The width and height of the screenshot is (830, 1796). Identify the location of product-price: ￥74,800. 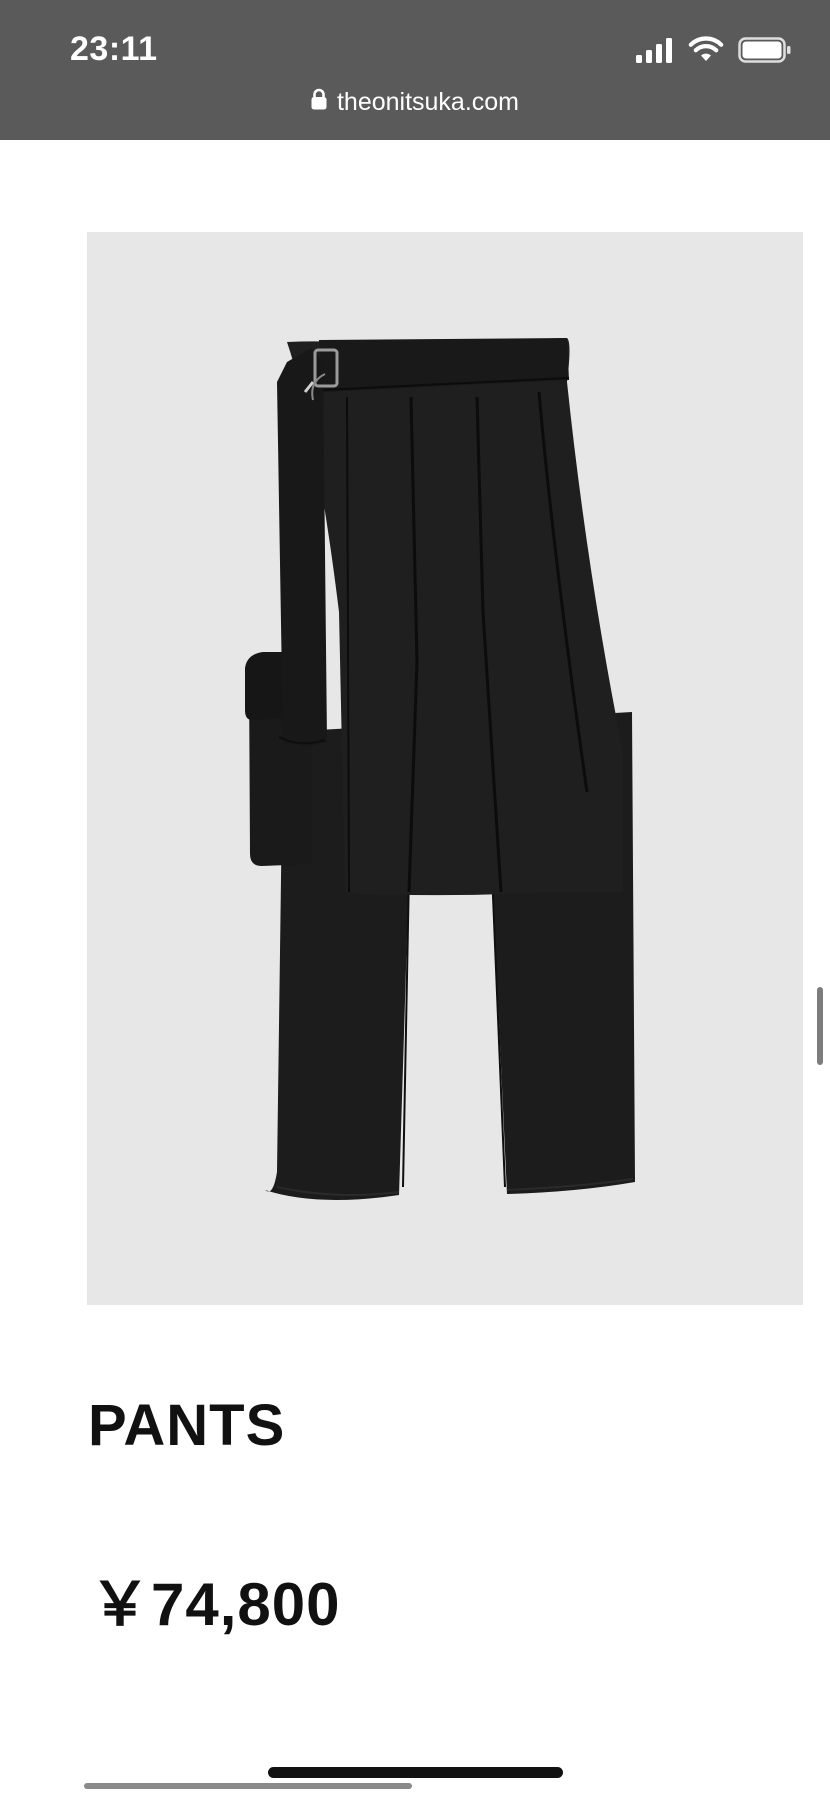
(215, 1604).